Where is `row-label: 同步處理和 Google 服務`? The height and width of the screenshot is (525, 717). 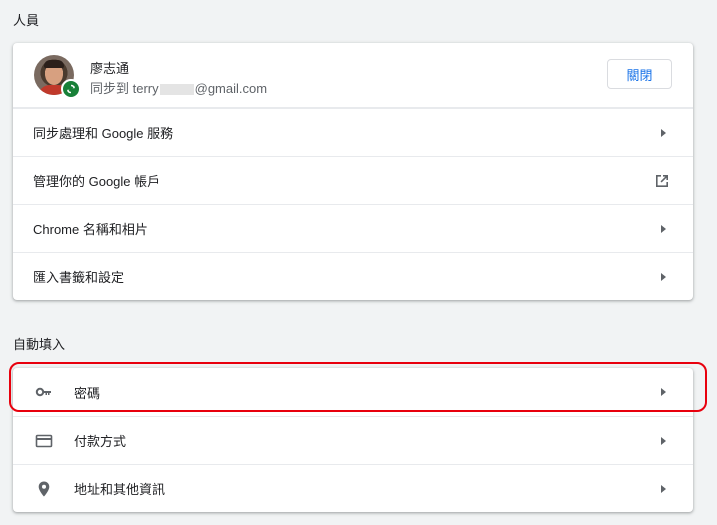
row-label: 同步處理和 Google 服務 is located at coordinates (103, 133).